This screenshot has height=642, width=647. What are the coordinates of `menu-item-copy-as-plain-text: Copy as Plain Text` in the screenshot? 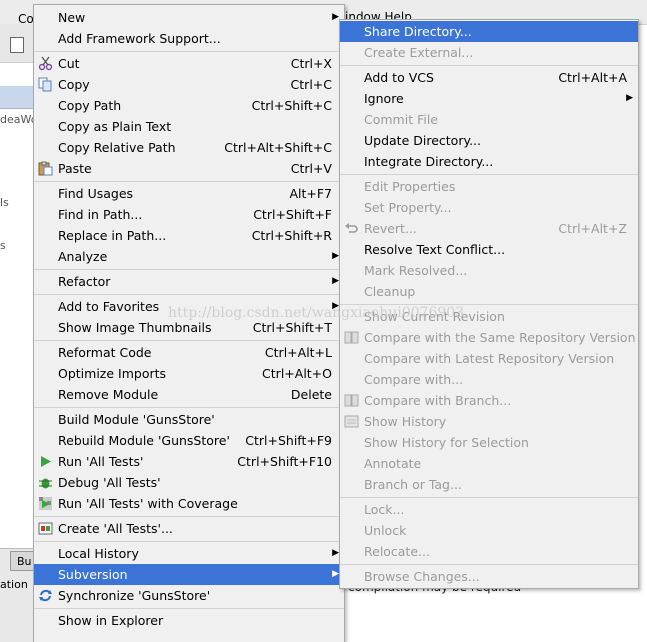 It's located at (189, 126).